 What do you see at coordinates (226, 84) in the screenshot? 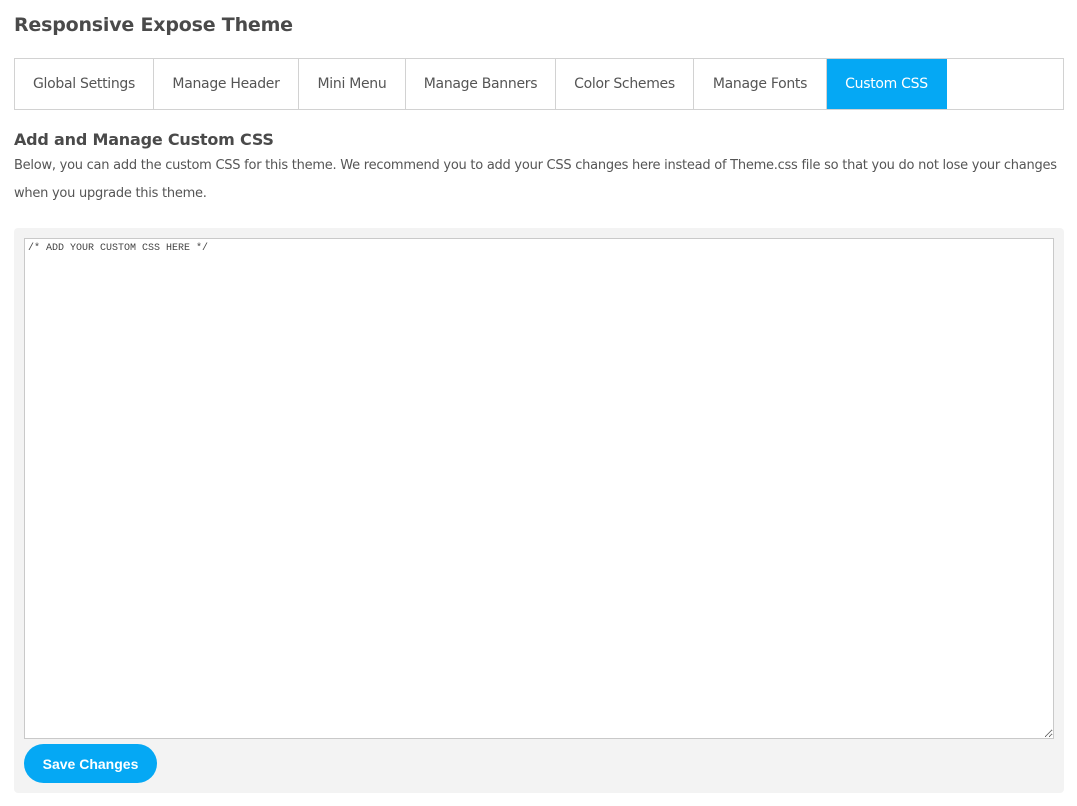
I see `tab-manage-header: Manage Header` at bounding box center [226, 84].